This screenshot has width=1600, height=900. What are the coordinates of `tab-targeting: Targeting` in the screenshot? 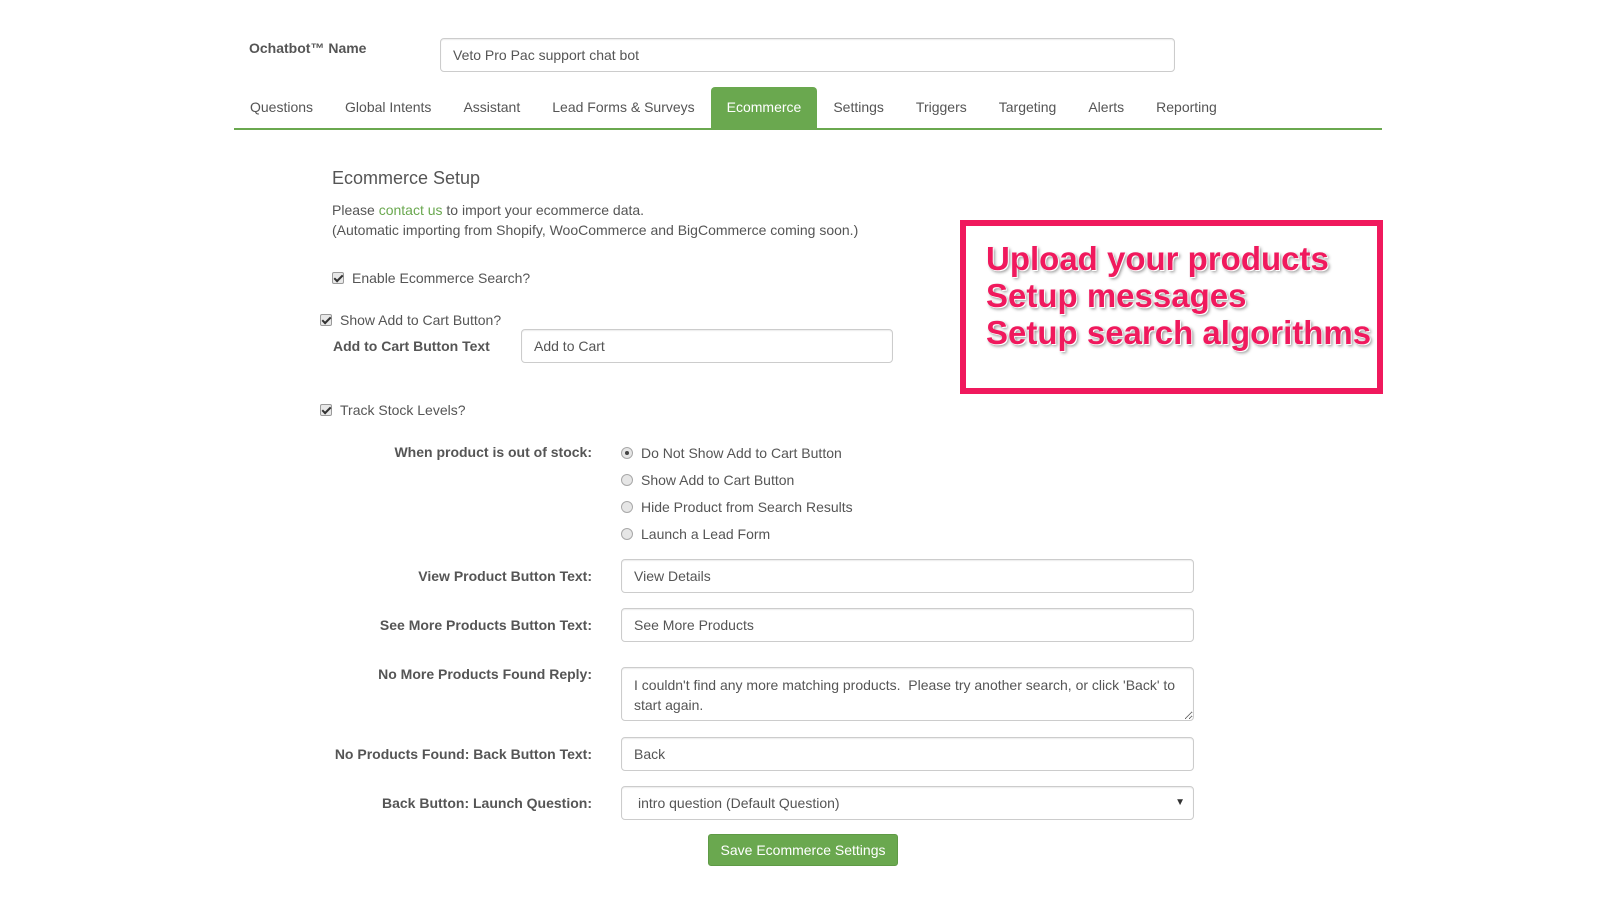 It's located at (1028, 107).